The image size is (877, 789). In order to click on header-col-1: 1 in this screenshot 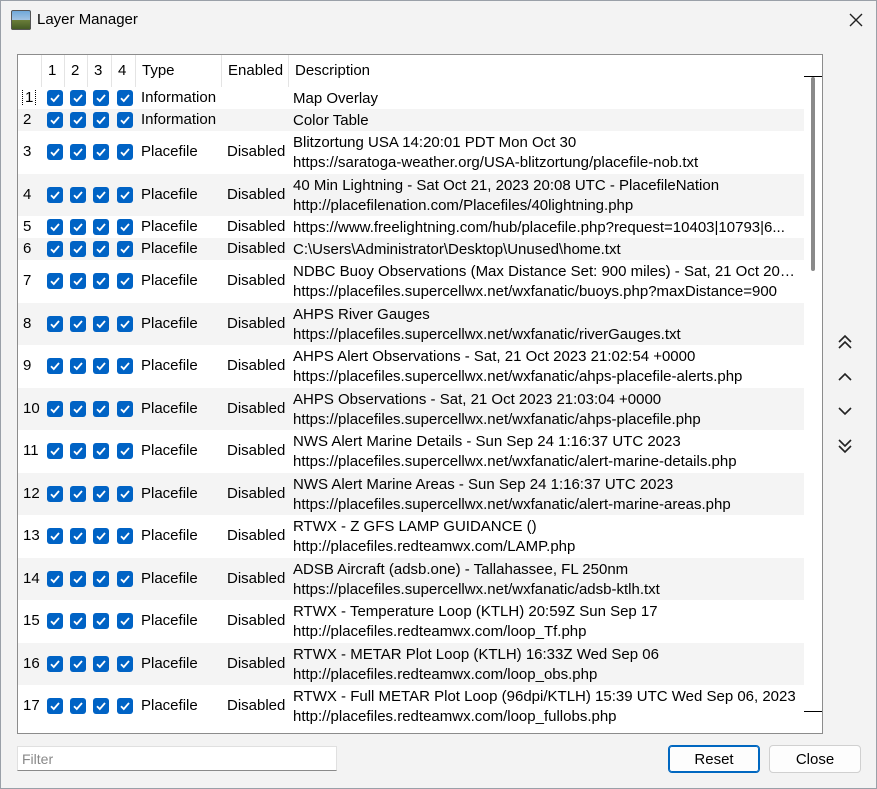, I will do `click(53, 71)`.